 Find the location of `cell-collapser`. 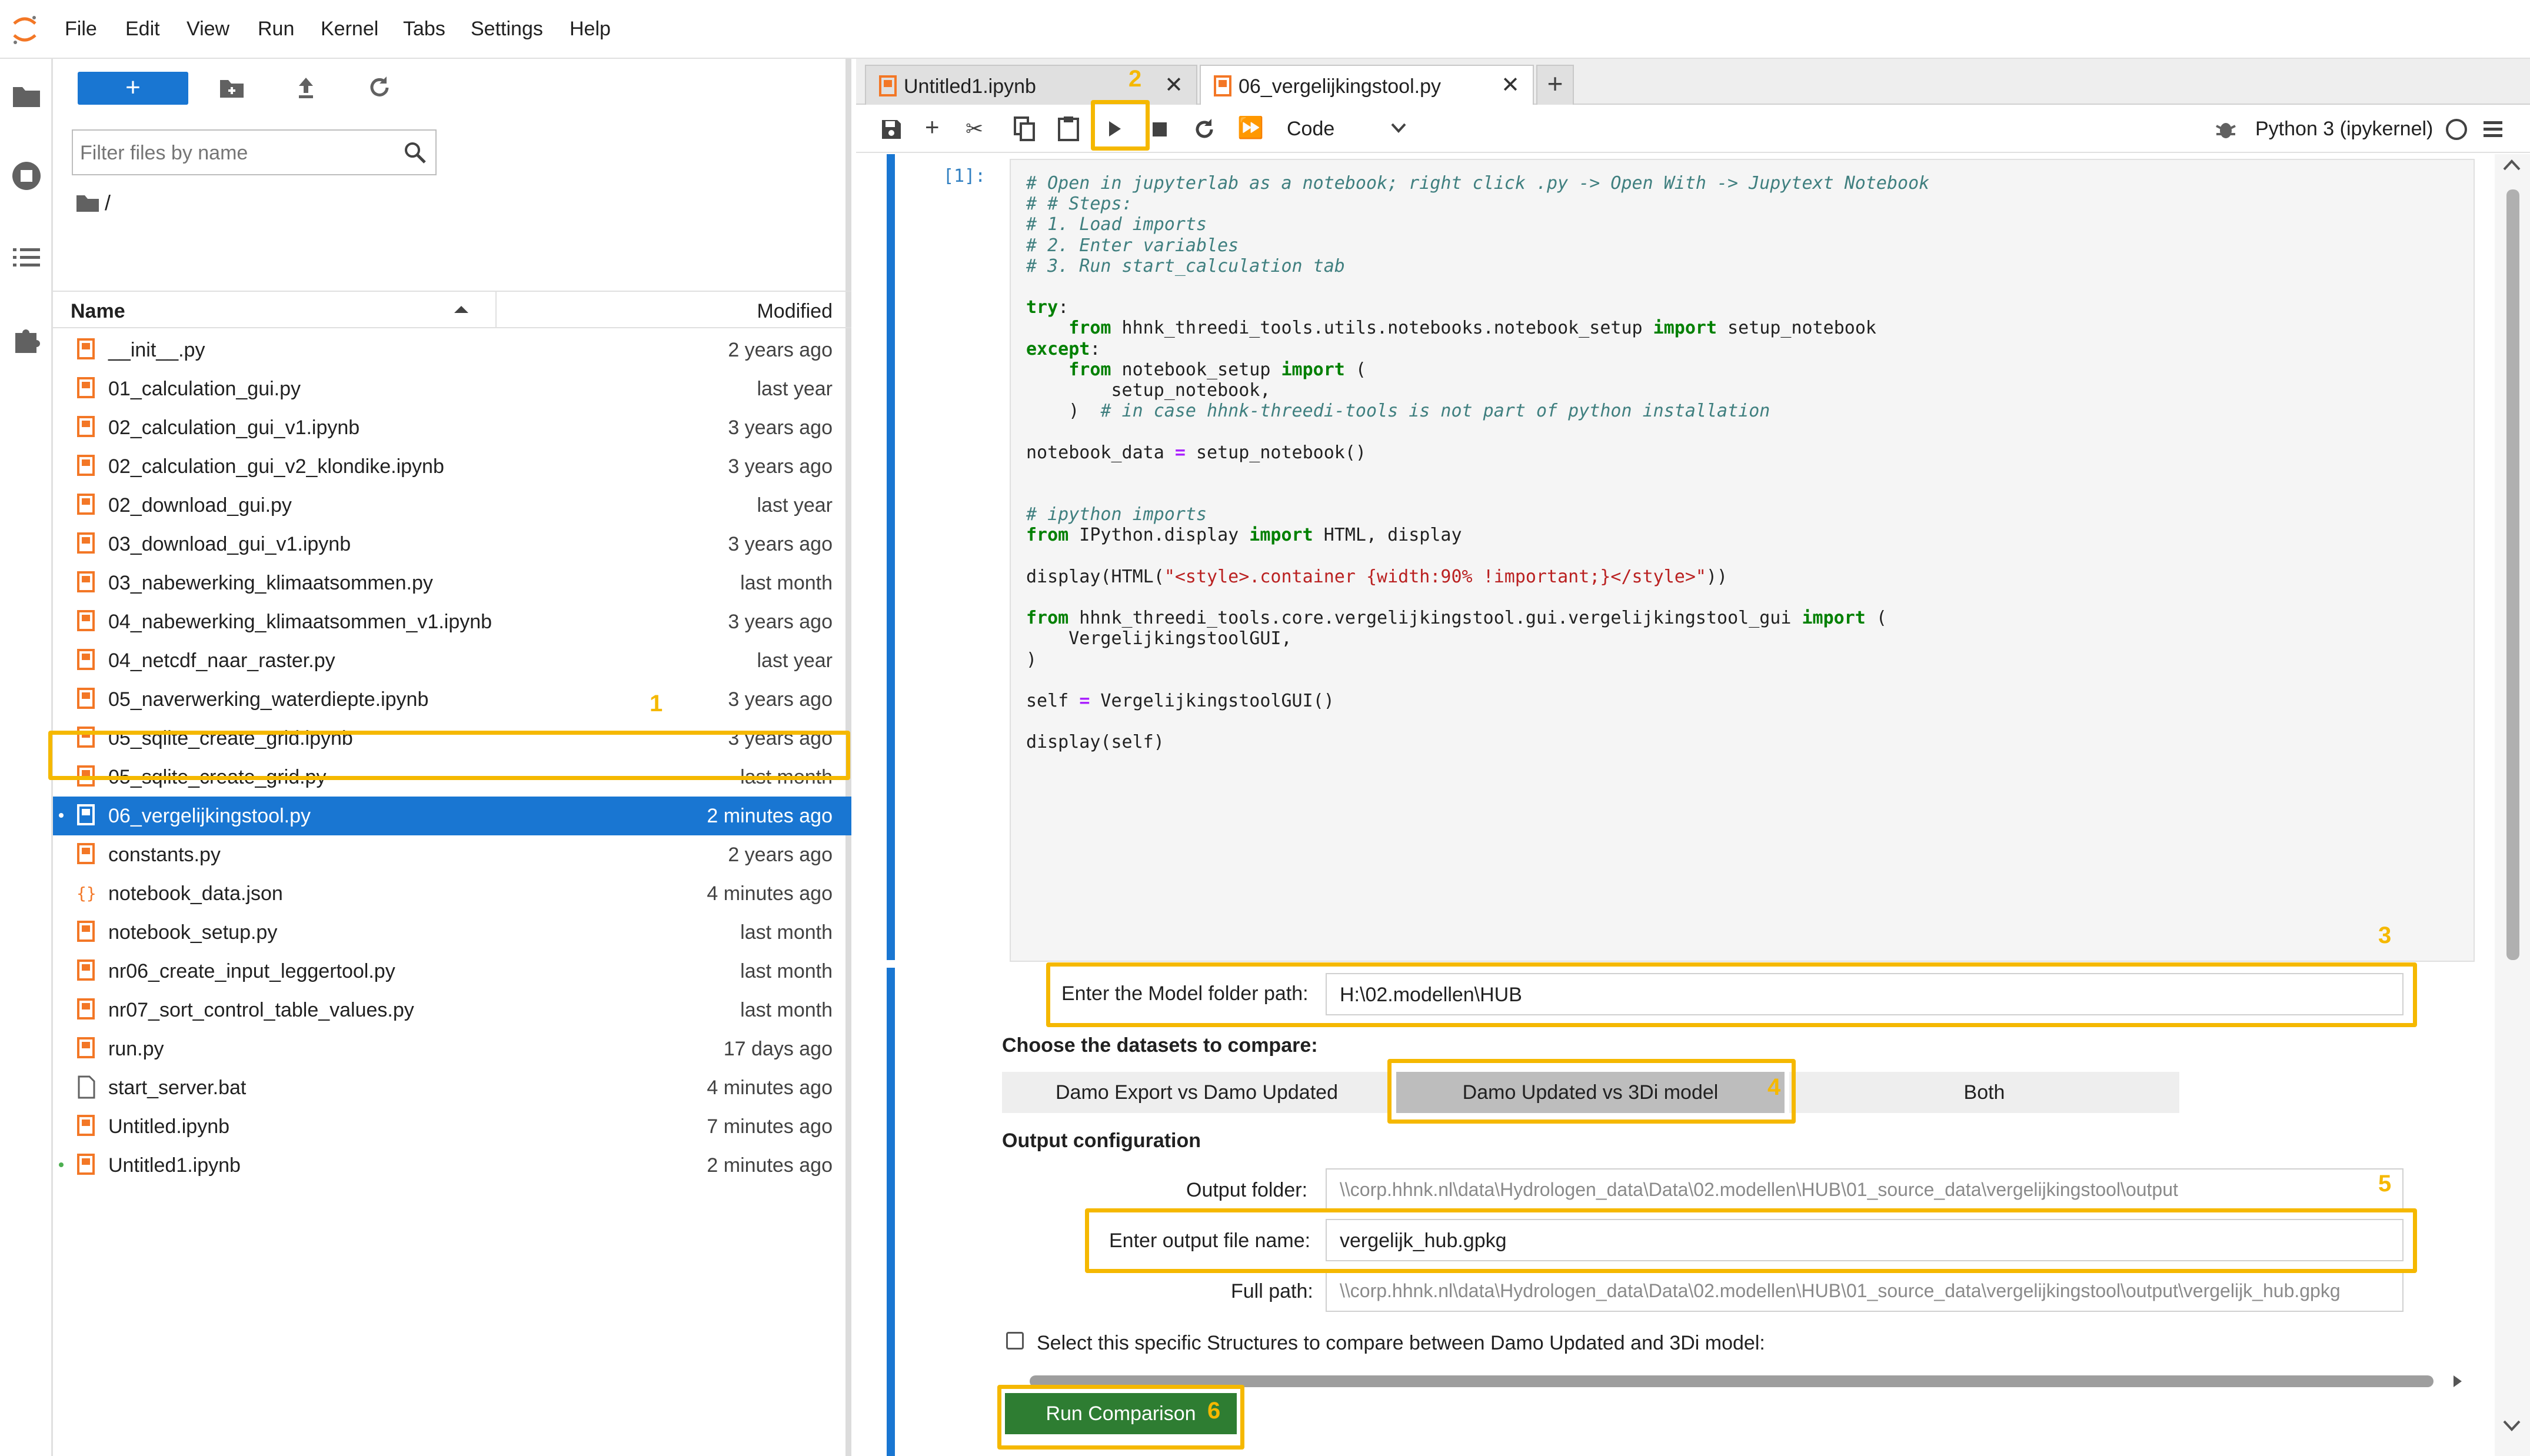

cell-collapser is located at coordinates (891, 557).